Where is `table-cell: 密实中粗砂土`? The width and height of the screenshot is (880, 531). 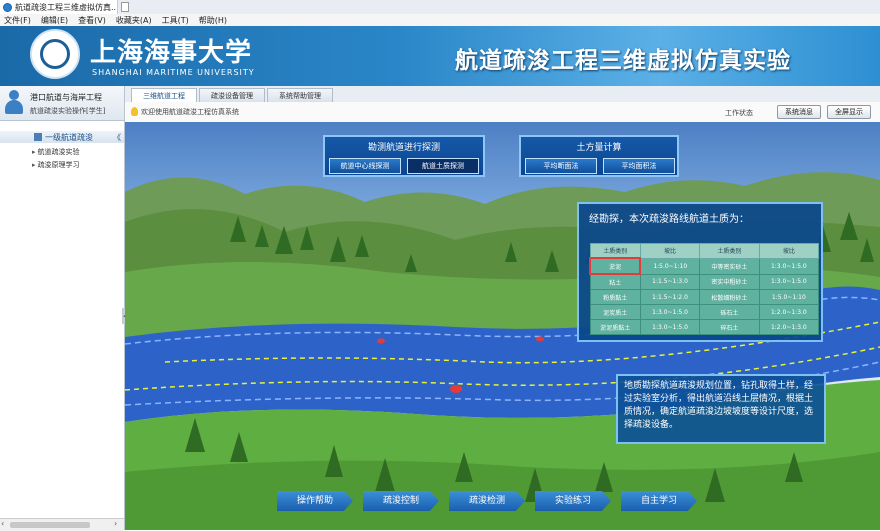 table-cell: 密实中粗砂土 is located at coordinates (729, 281).